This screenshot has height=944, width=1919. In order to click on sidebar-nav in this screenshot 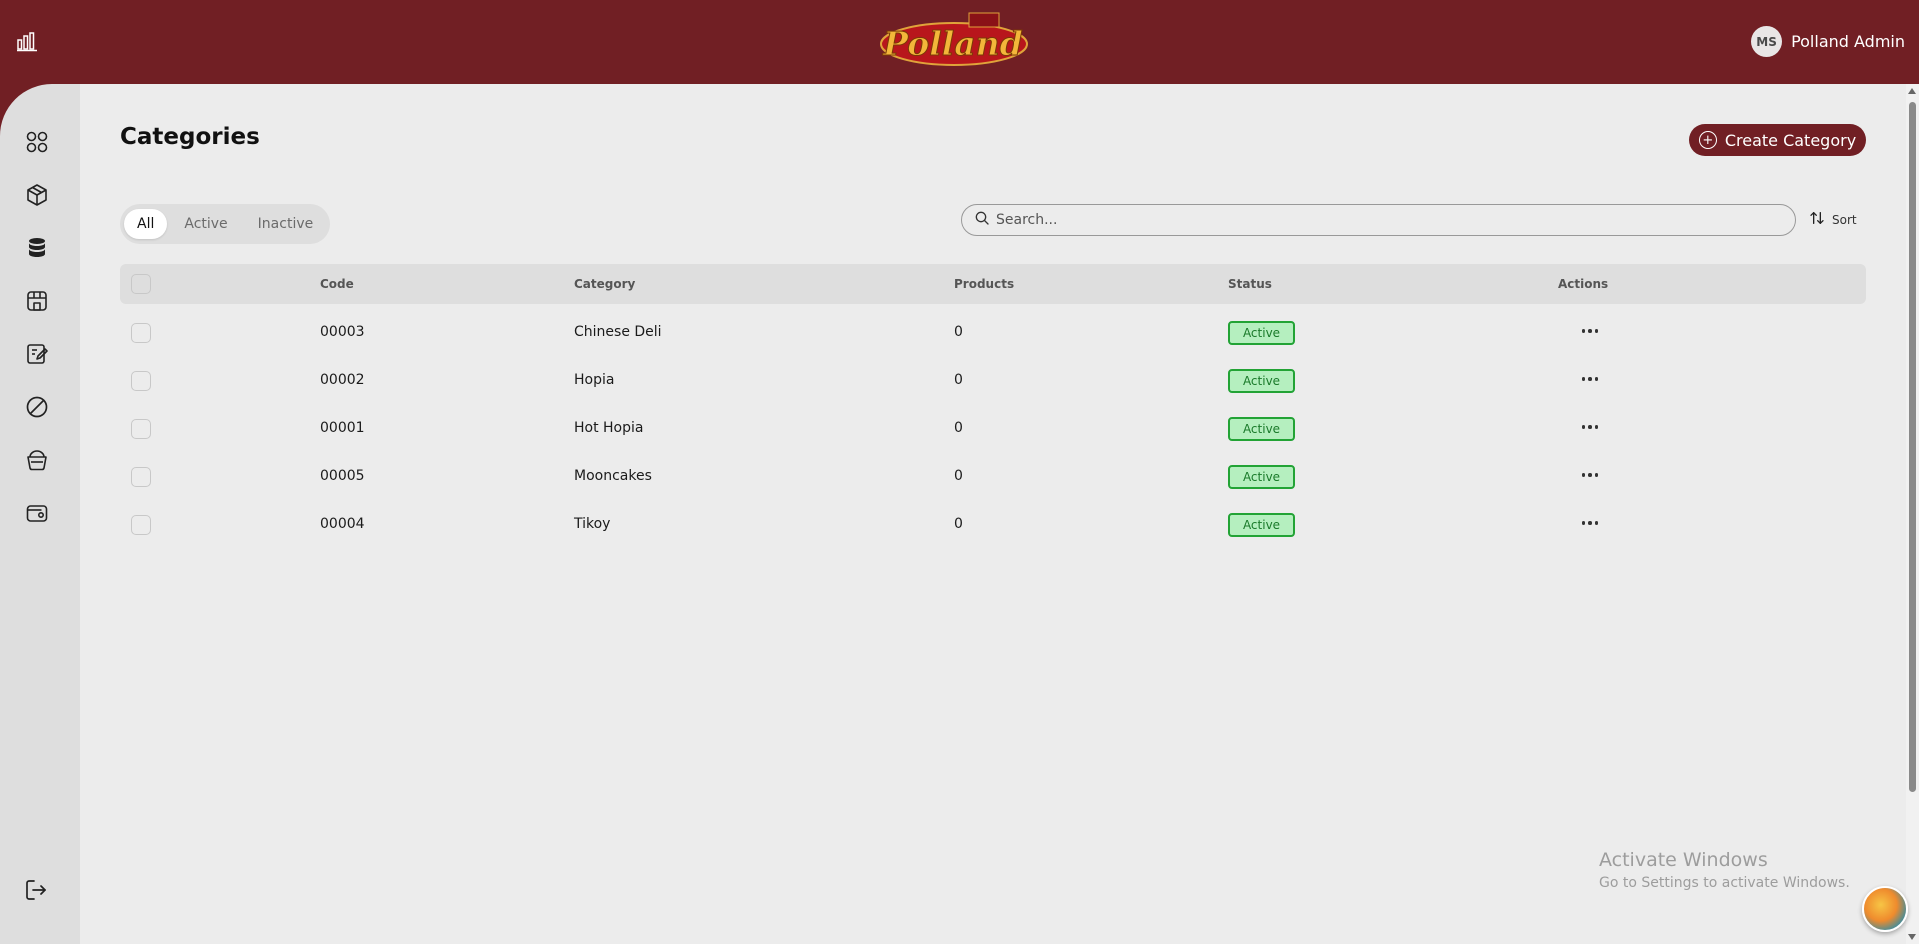, I will do `click(40, 514)`.